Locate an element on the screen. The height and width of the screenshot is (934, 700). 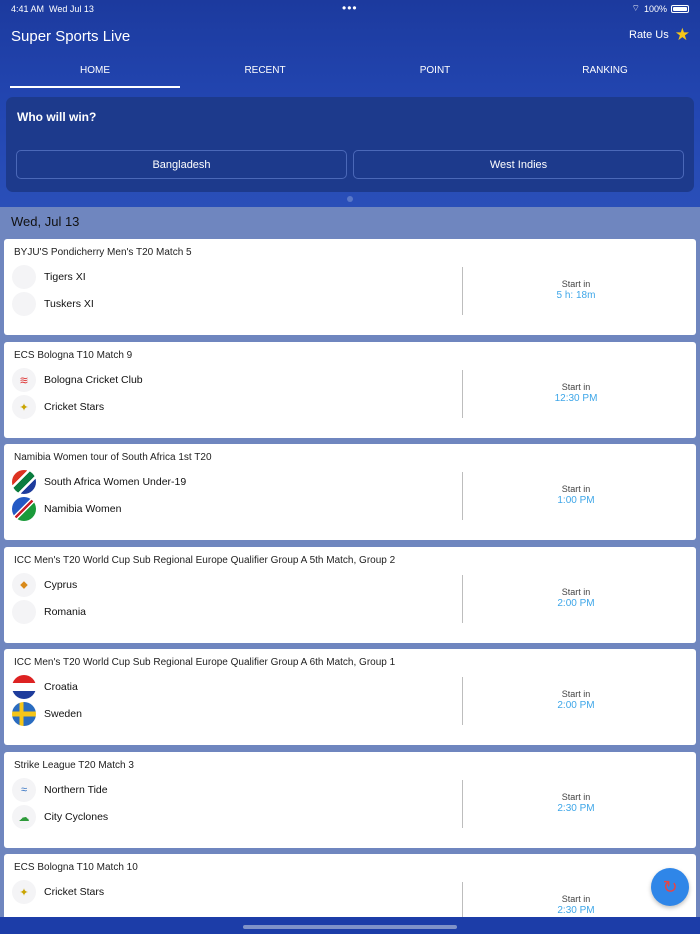
team-row: Romania is located at coordinates (49, 612).